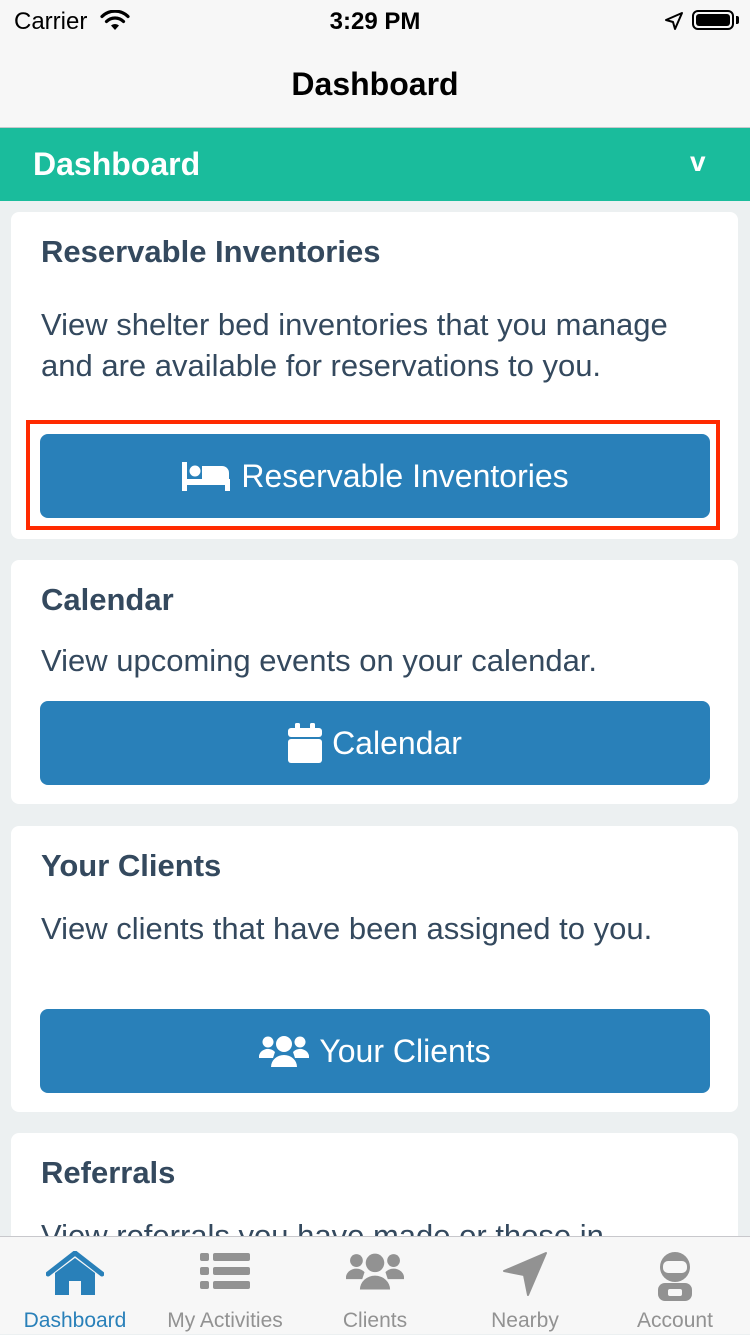 The height and width of the screenshot is (1335, 750). Describe the element at coordinates (225, 1271) in the screenshot. I see `list-icon` at that location.